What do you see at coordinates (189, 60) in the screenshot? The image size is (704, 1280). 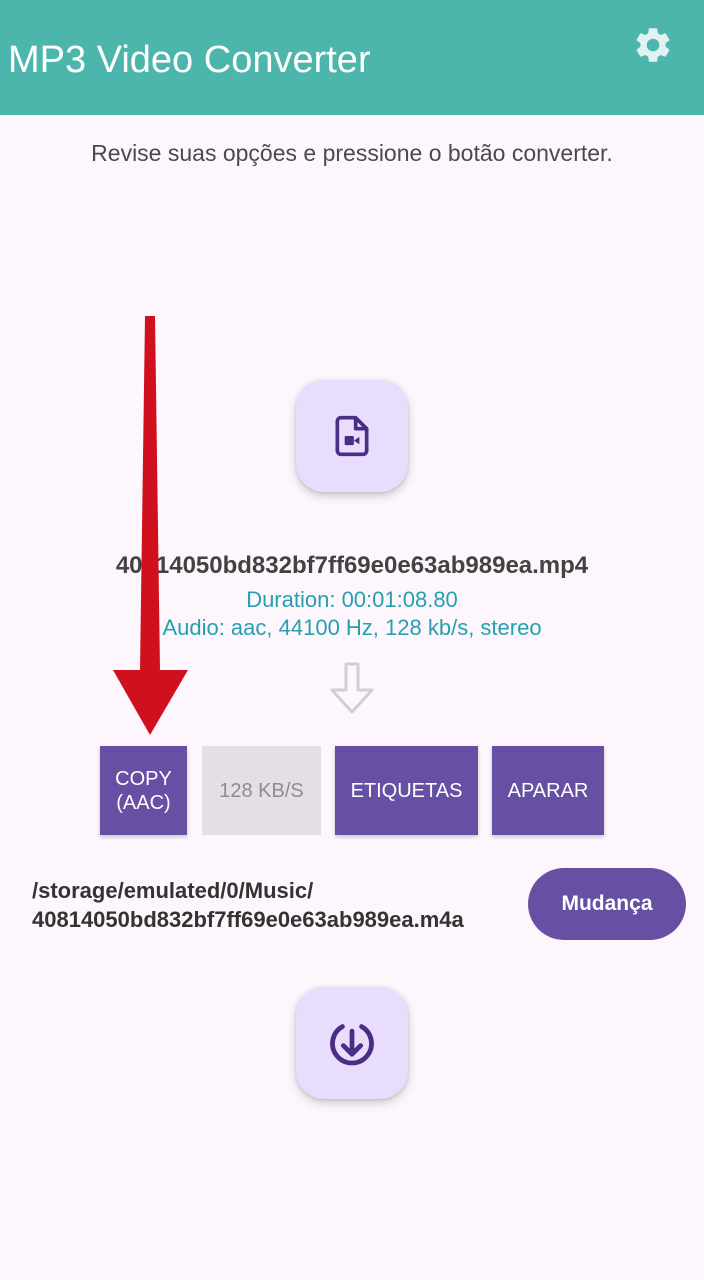 I see `app-title: MP3 Video Converter` at bounding box center [189, 60].